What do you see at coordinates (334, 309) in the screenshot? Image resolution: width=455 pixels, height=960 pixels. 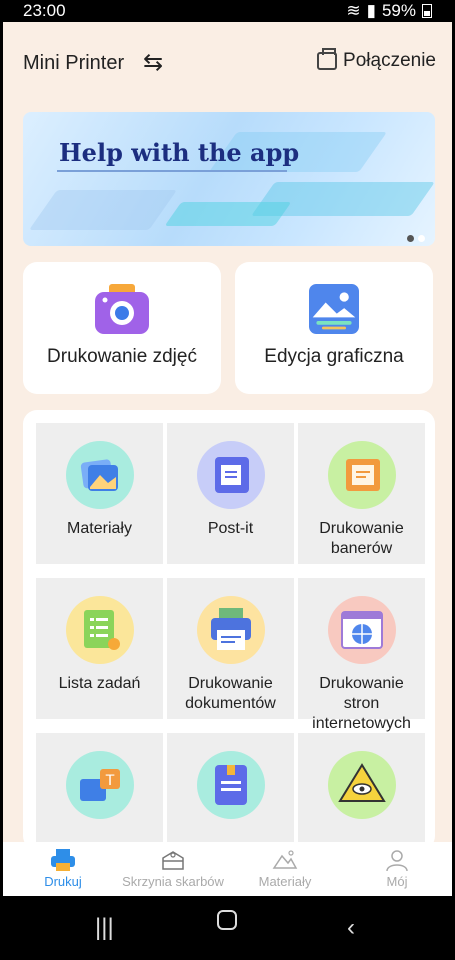 I see `image-edit-icon` at bounding box center [334, 309].